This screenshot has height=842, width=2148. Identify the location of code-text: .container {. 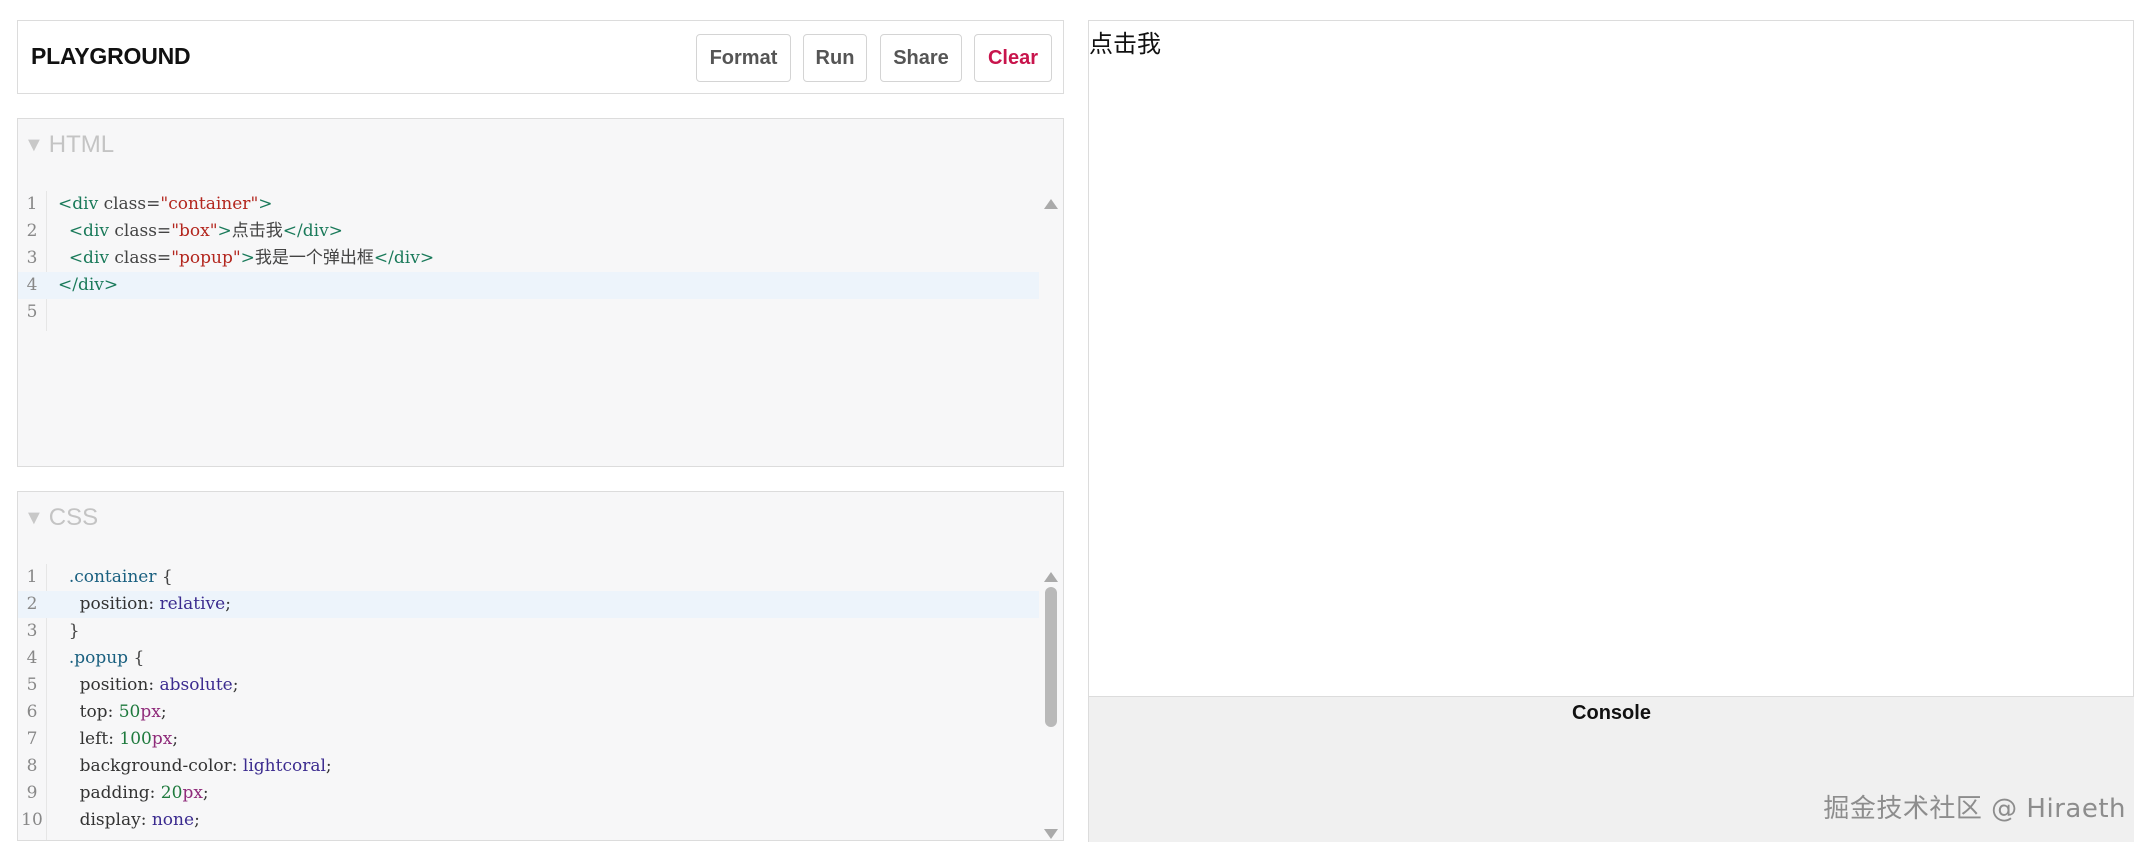
(120, 577).